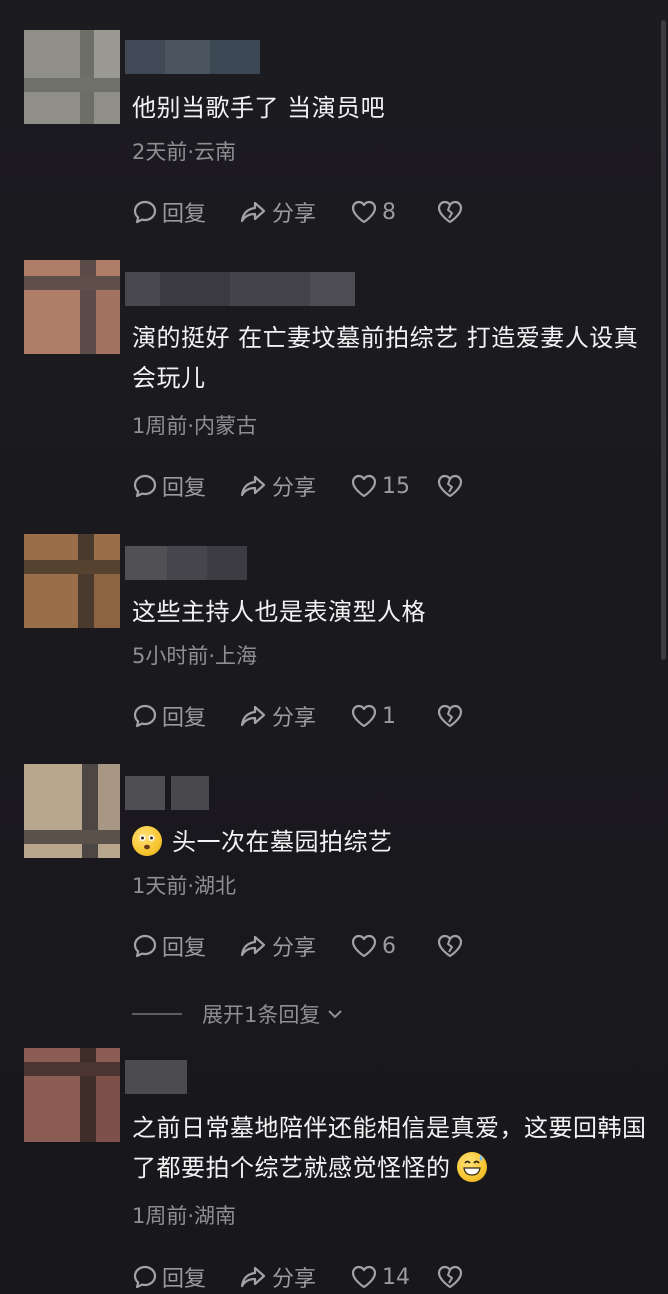 This screenshot has width=668, height=1294. What do you see at coordinates (195, 426) in the screenshot?
I see `comment-meta: 1周前·内蒙古` at bounding box center [195, 426].